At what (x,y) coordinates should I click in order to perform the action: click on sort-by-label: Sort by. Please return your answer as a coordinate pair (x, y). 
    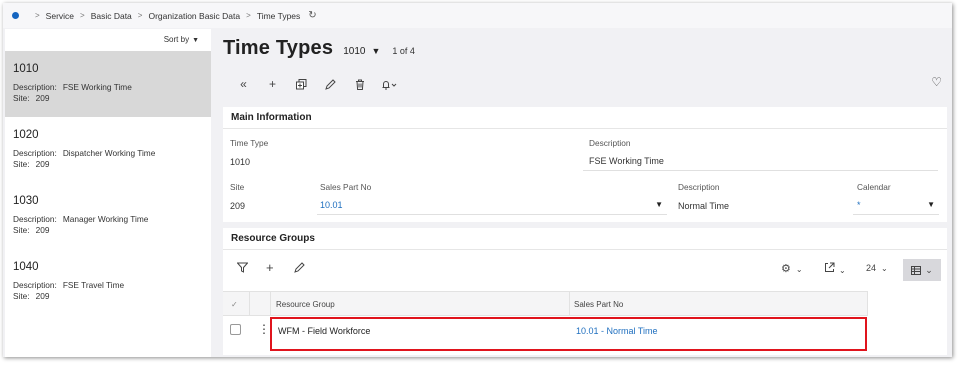
    Looking at the image, I should click on (176, 39).